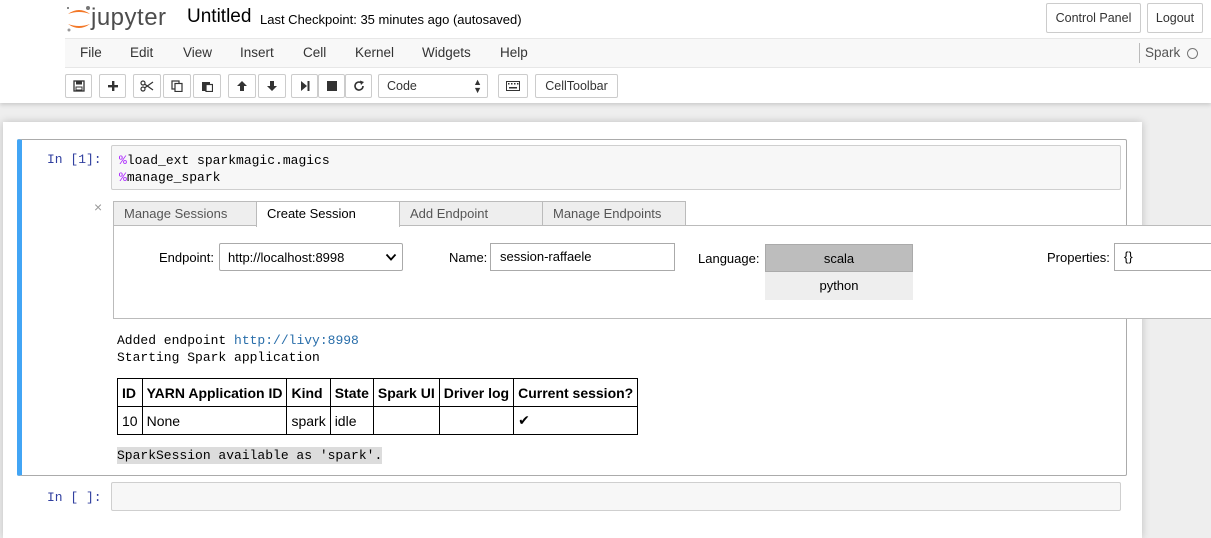  Describe the element at coordinates (130, 392) in the screenshot. I see `col-id: ID` at that location.